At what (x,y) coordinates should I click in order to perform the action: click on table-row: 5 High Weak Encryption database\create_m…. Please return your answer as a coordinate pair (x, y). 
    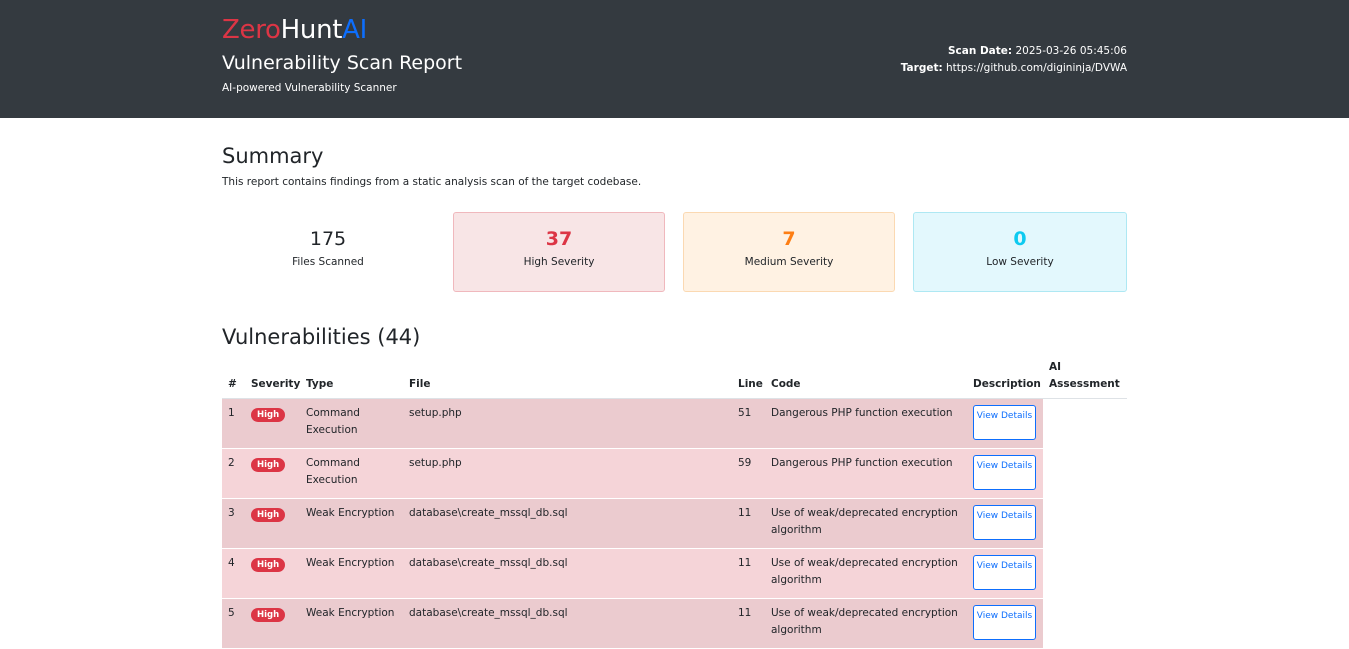
    Looking at the image, I should click on (674, 623).